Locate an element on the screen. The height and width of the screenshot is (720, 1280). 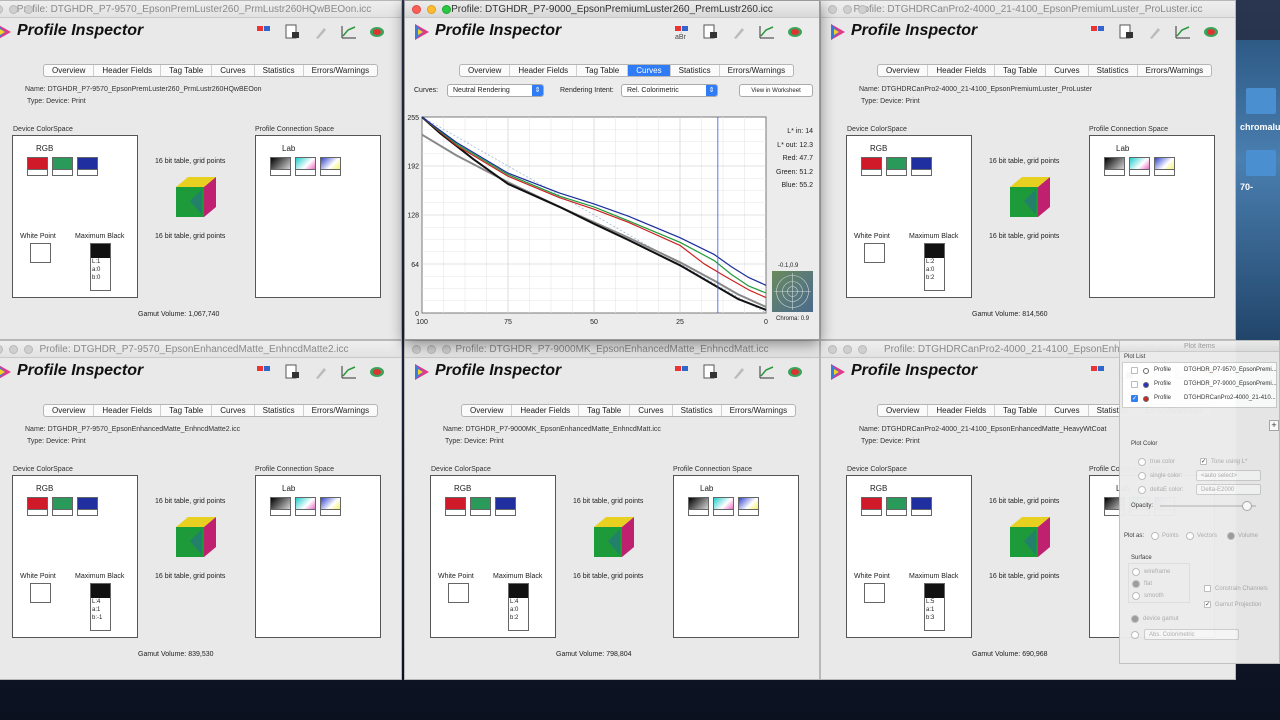
colorimetric-select: Abs. Colorimetric is located at coordinates (1191, 634).